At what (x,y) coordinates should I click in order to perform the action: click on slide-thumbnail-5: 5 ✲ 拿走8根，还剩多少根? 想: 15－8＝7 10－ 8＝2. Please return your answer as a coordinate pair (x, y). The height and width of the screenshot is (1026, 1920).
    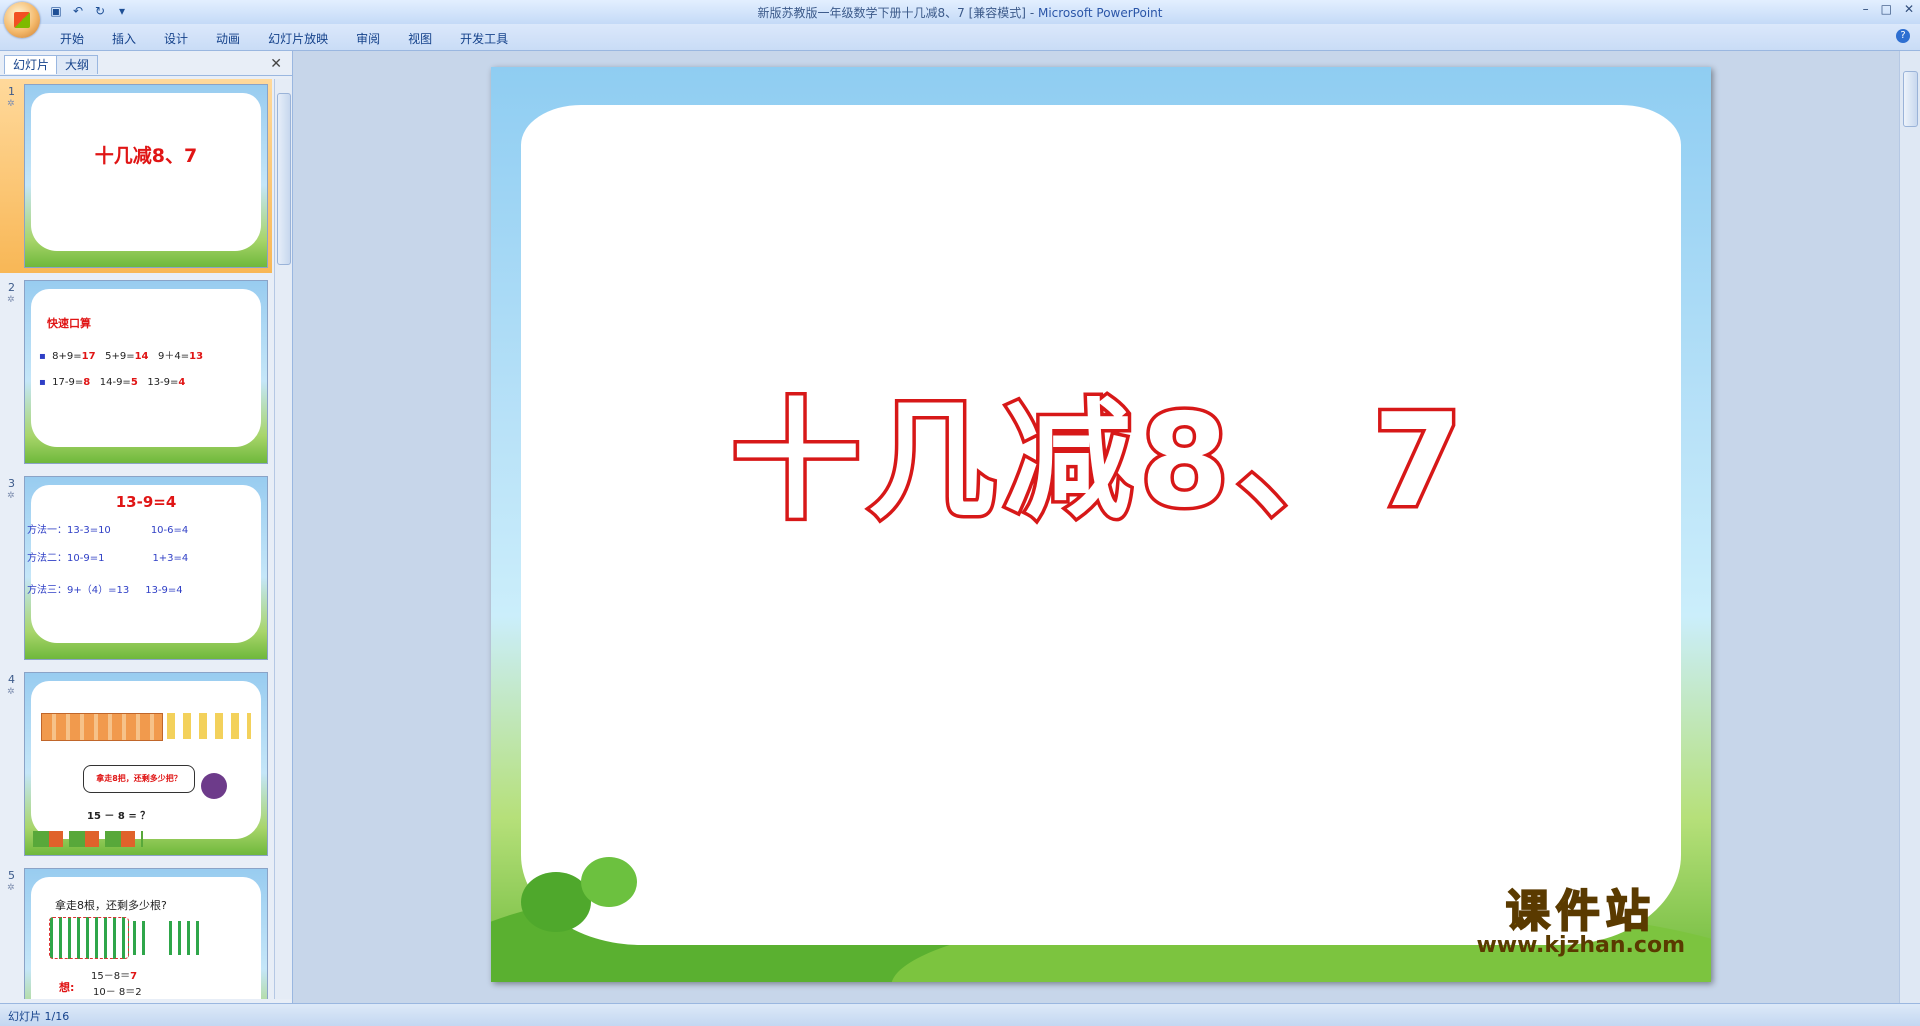
    Looking at the image, I should click on (136, 931).